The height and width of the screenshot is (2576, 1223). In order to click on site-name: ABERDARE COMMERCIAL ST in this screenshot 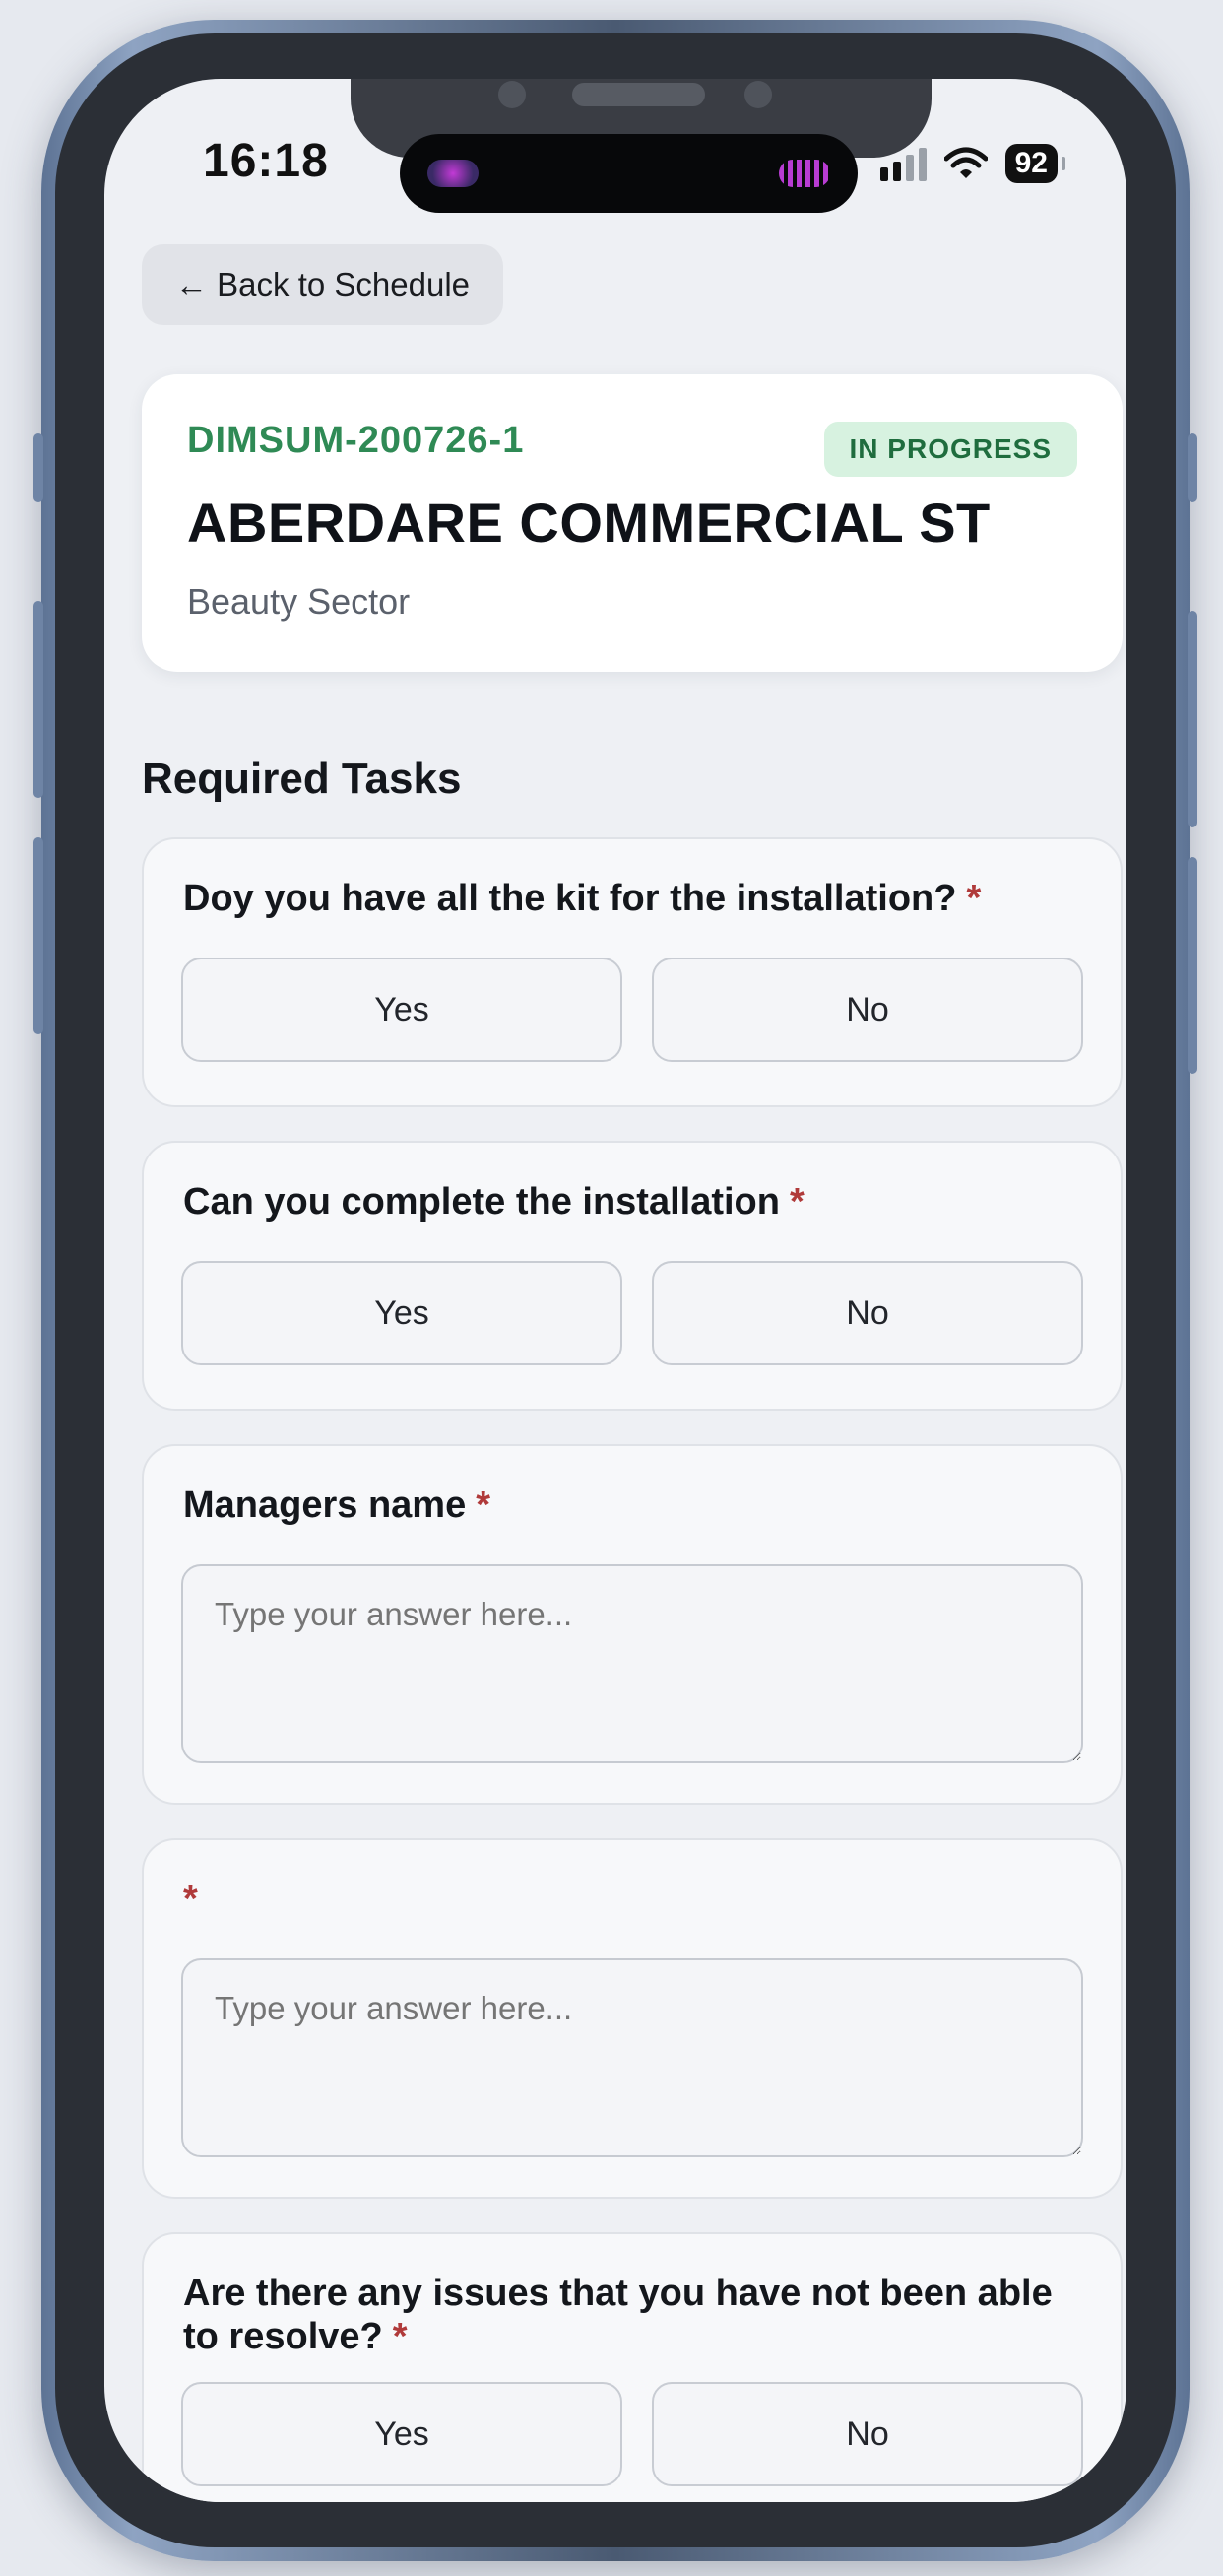, I will do `click(589, 523)`.